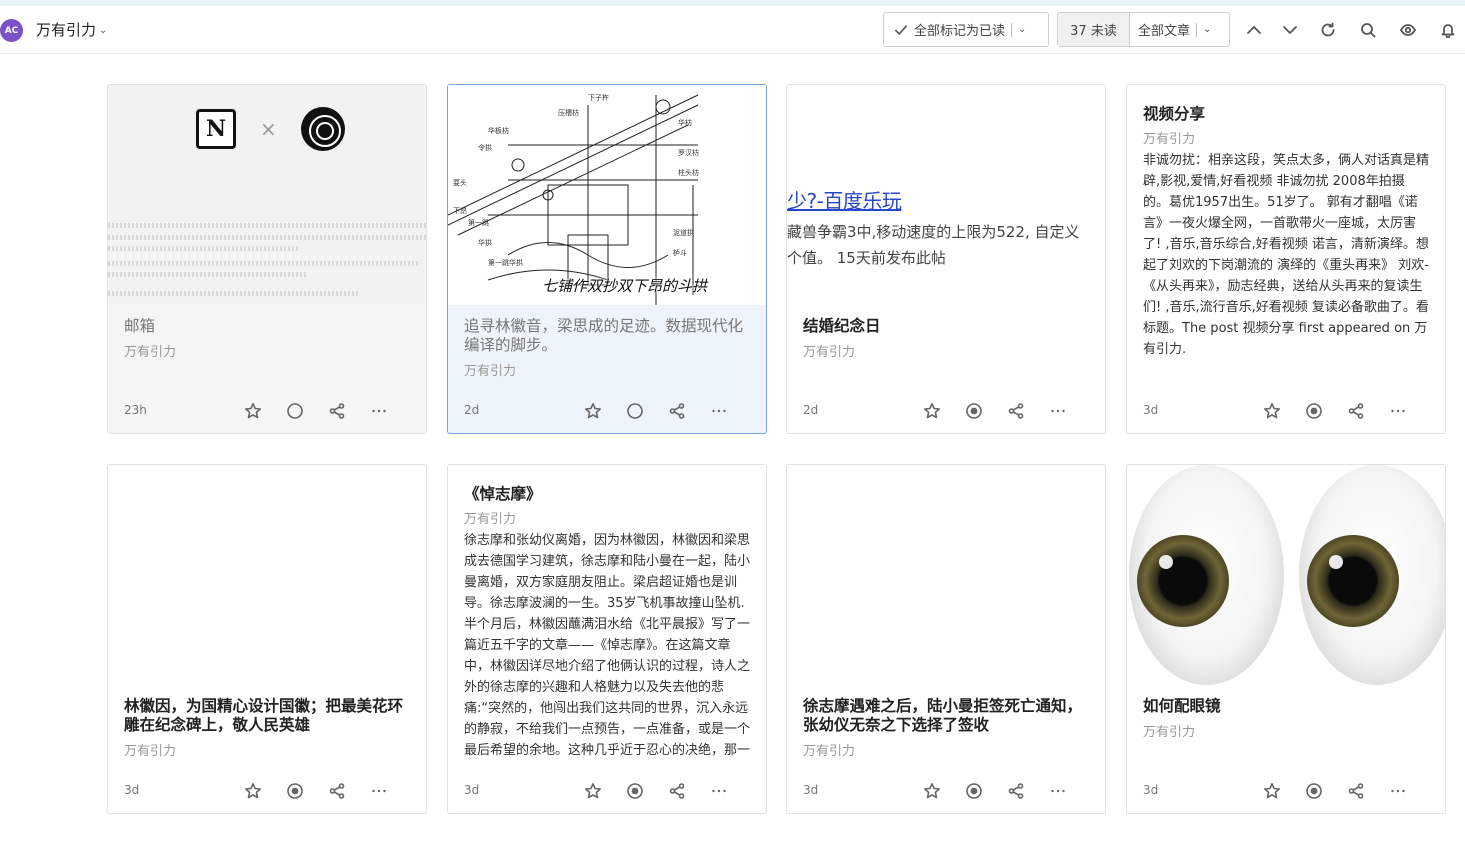  What do you see at coordinates (485, 147) in the screenshot?
I see `svg-text: 令拱` at bounding box center [485, 147].